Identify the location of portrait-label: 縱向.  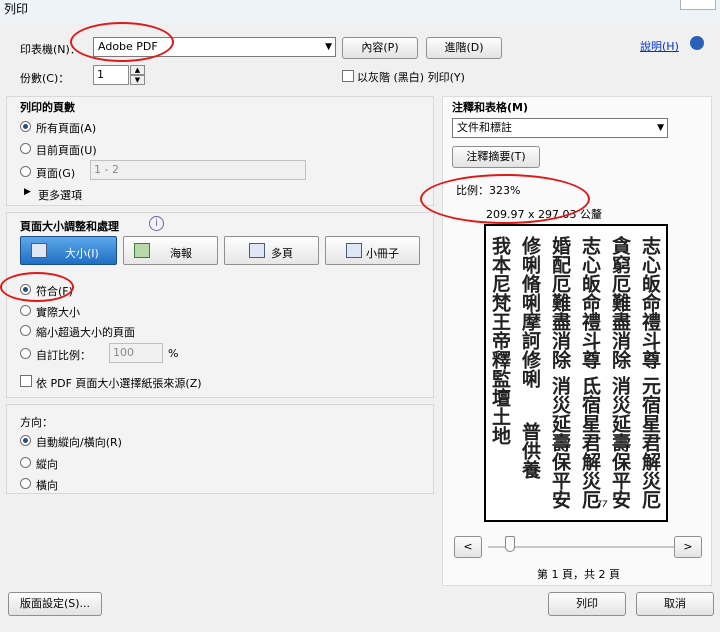
(47, 464).